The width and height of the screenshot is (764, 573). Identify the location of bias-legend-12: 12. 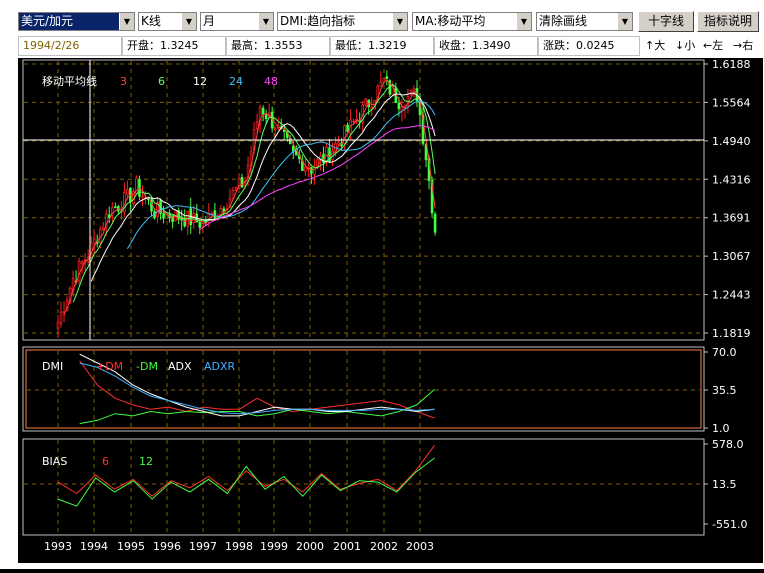
(146, 461).